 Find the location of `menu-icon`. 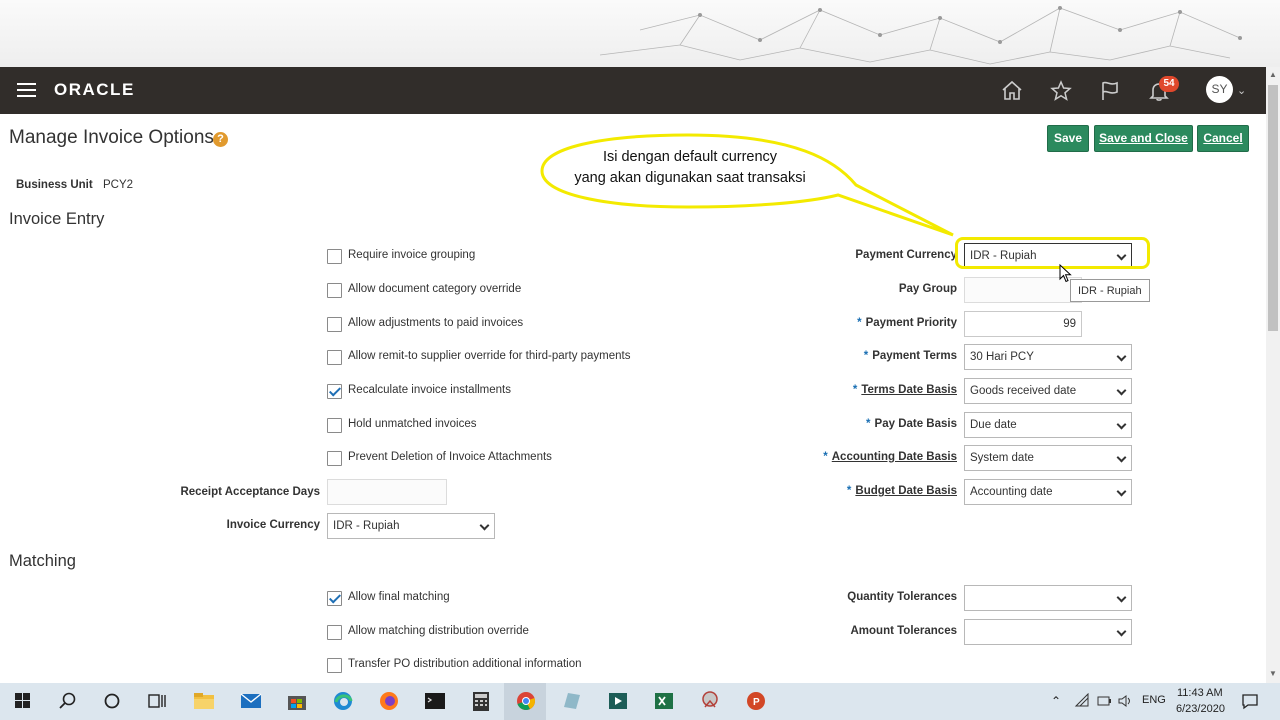

menu-icon is located at coordinates (26, 90).